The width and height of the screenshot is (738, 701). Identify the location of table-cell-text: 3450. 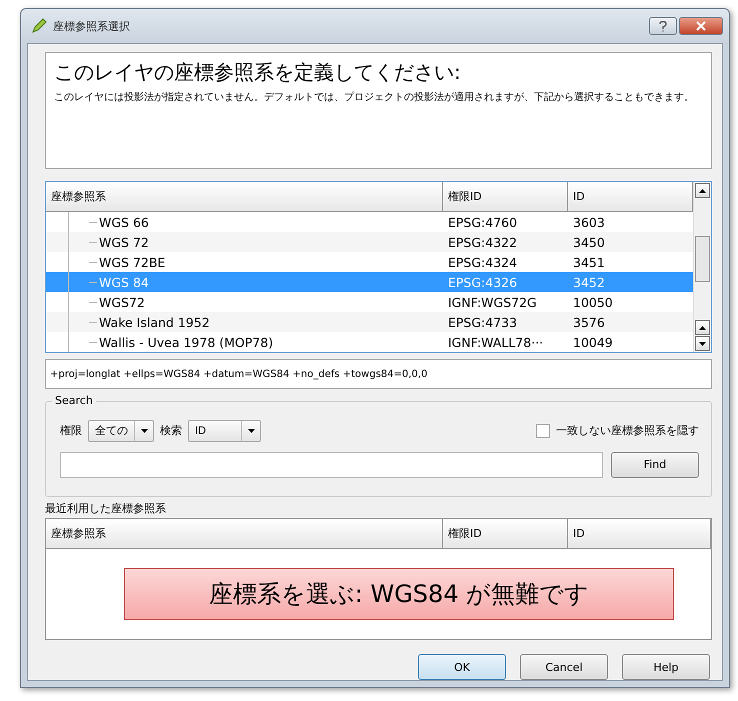
(589, 243).